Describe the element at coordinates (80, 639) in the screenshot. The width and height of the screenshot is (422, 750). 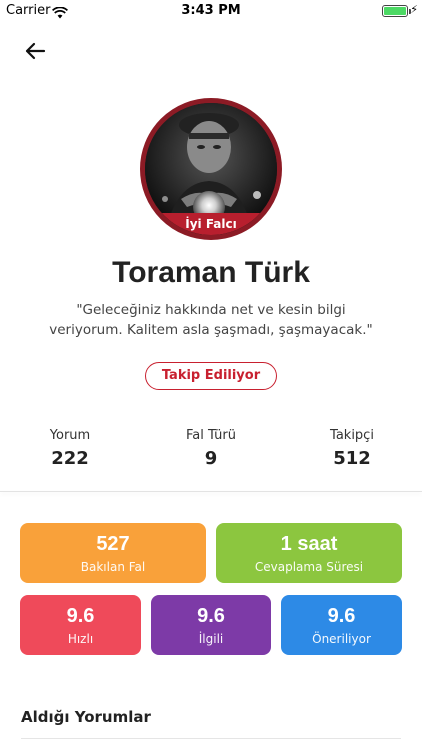
I see `tile-caption: Hızlı` at that location.